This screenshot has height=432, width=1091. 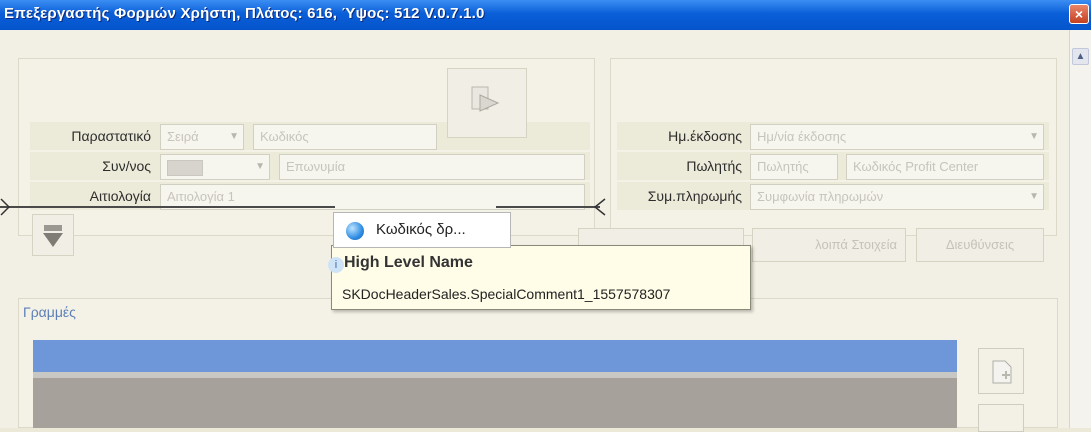 What do you see at coordinates (897, 137) in the screenshot?
I see `issue-date-field: Ημ/νία έκδοσης ▼` at bounding box center [897, 137].